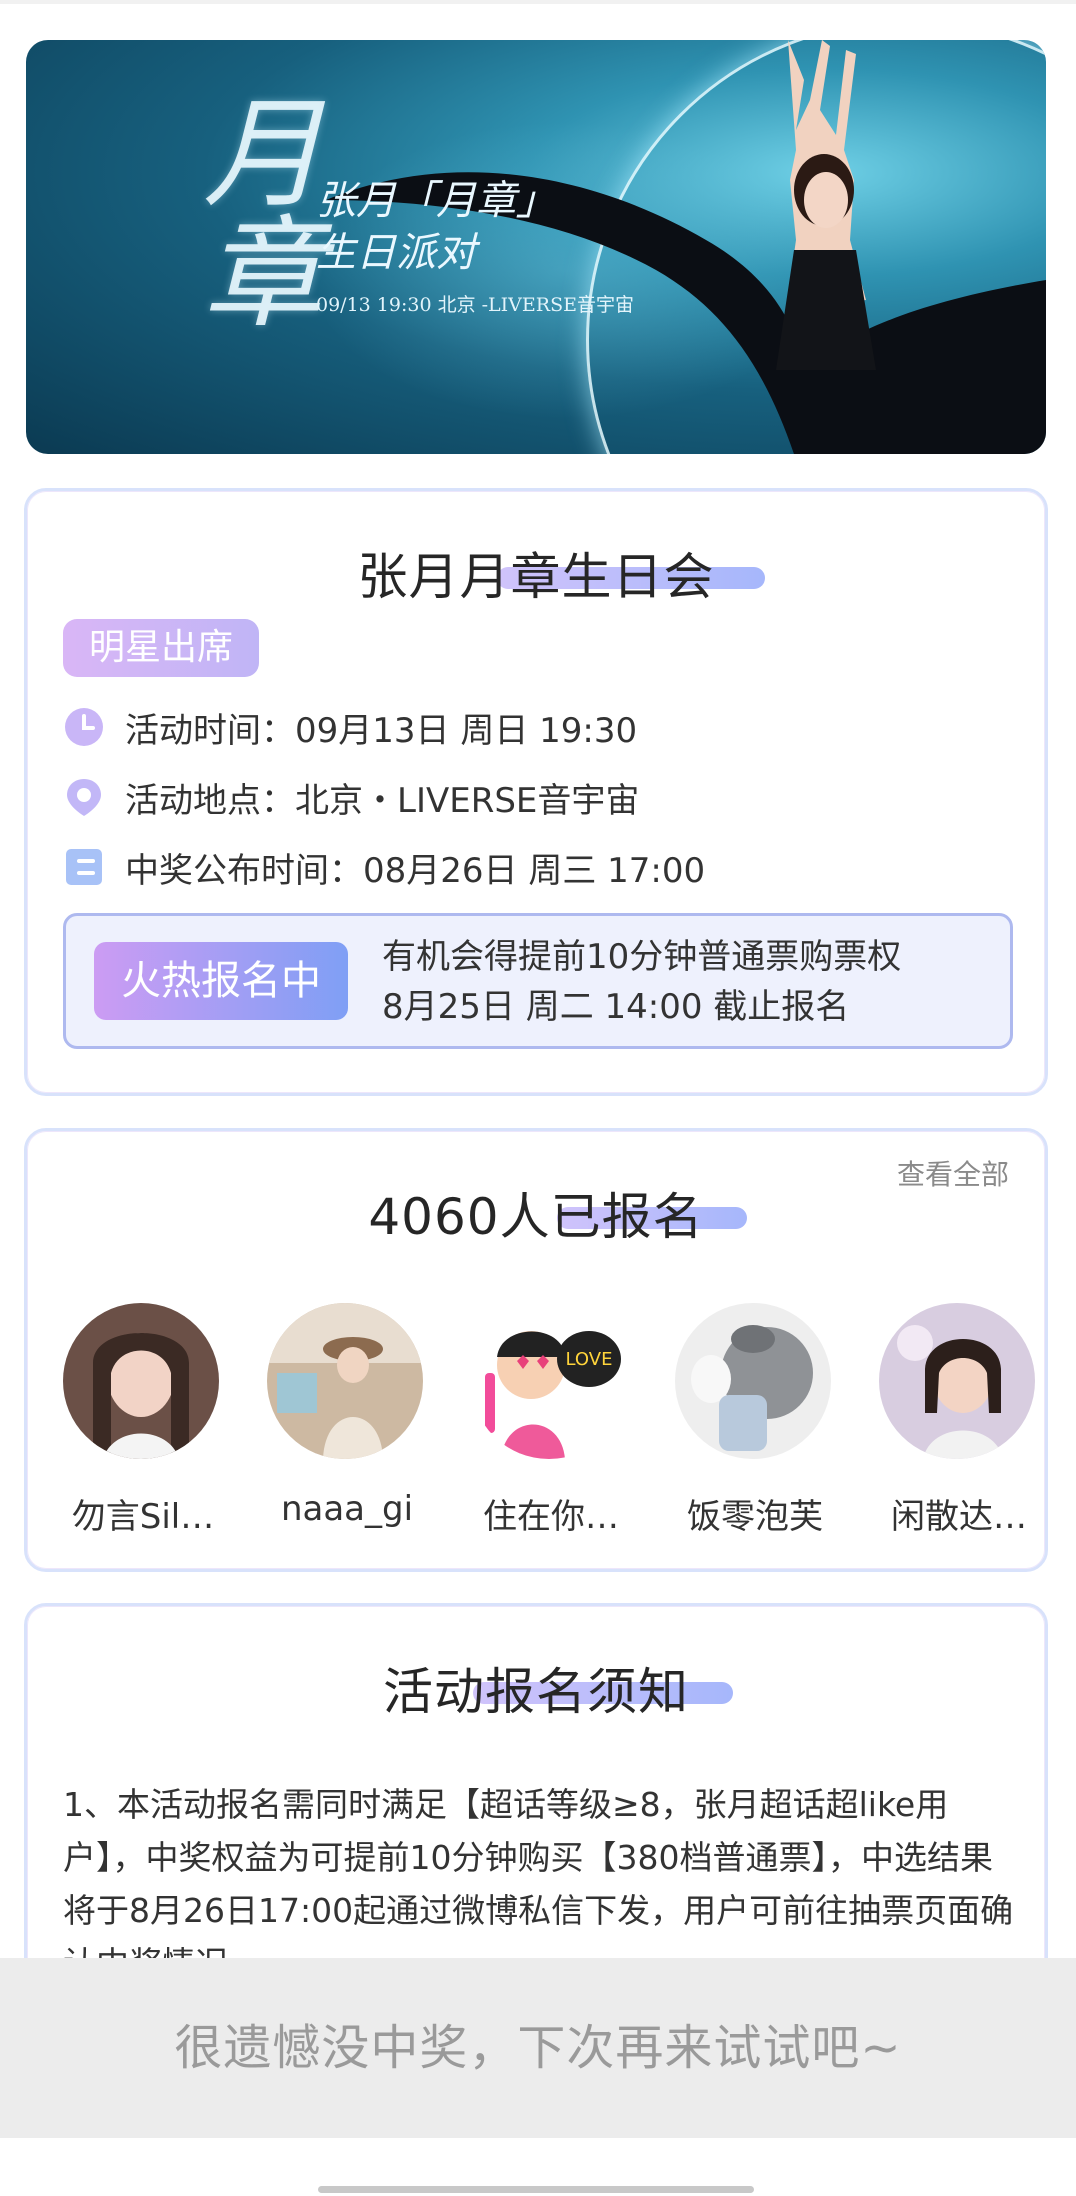  I want to click on banner-calligraphy: 月章, so click(251, 210).